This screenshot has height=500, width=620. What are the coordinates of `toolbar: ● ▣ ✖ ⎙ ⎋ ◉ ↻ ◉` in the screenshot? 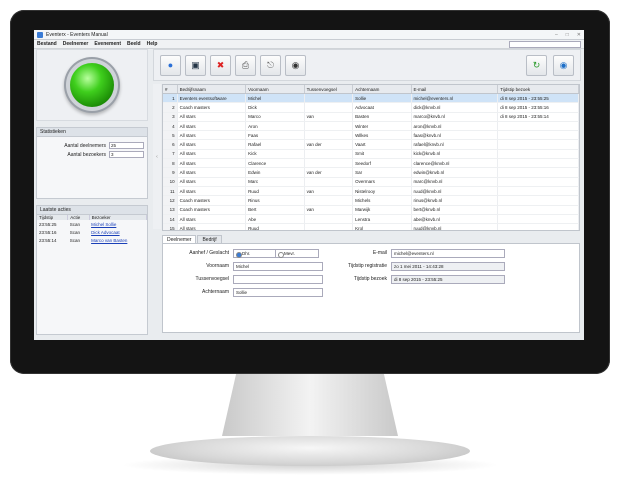 It's located at (367, 65).